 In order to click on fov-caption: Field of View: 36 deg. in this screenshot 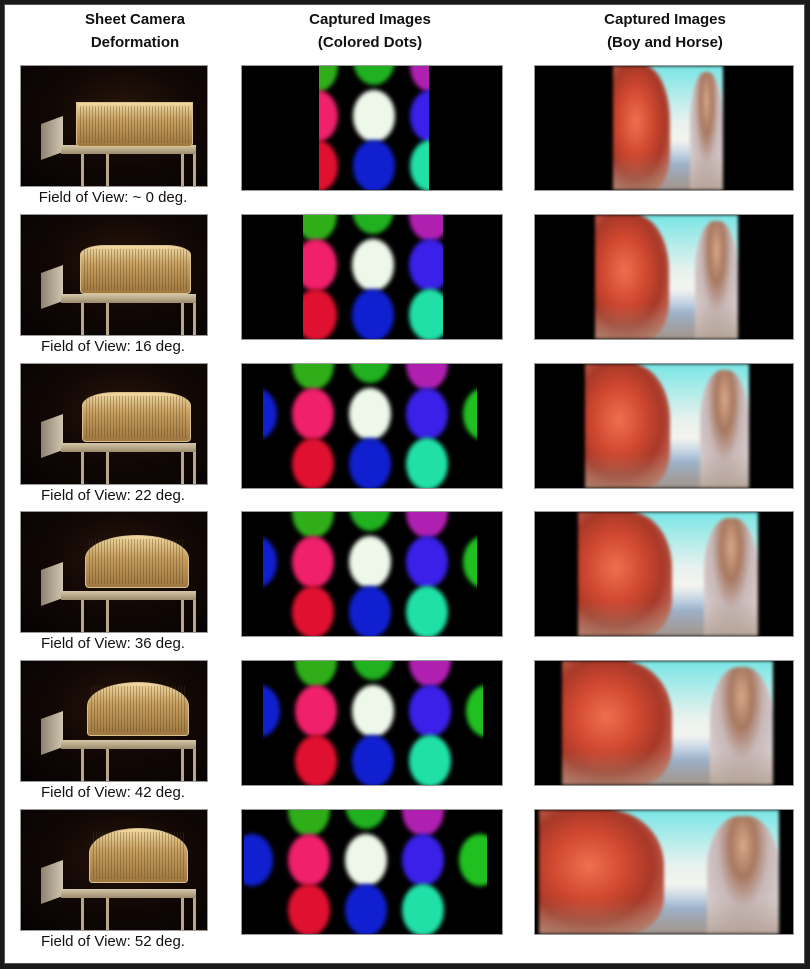, I will do `click(113, 643)`.